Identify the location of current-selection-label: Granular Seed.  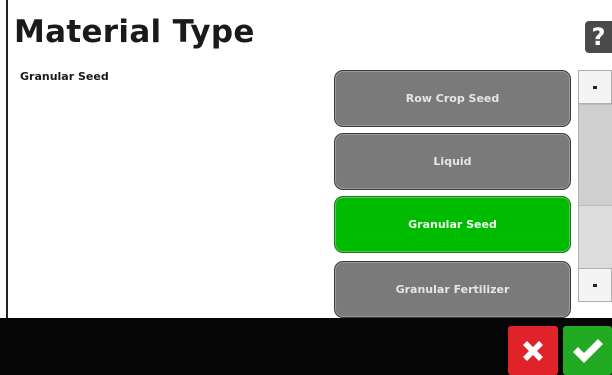
(64, 76).